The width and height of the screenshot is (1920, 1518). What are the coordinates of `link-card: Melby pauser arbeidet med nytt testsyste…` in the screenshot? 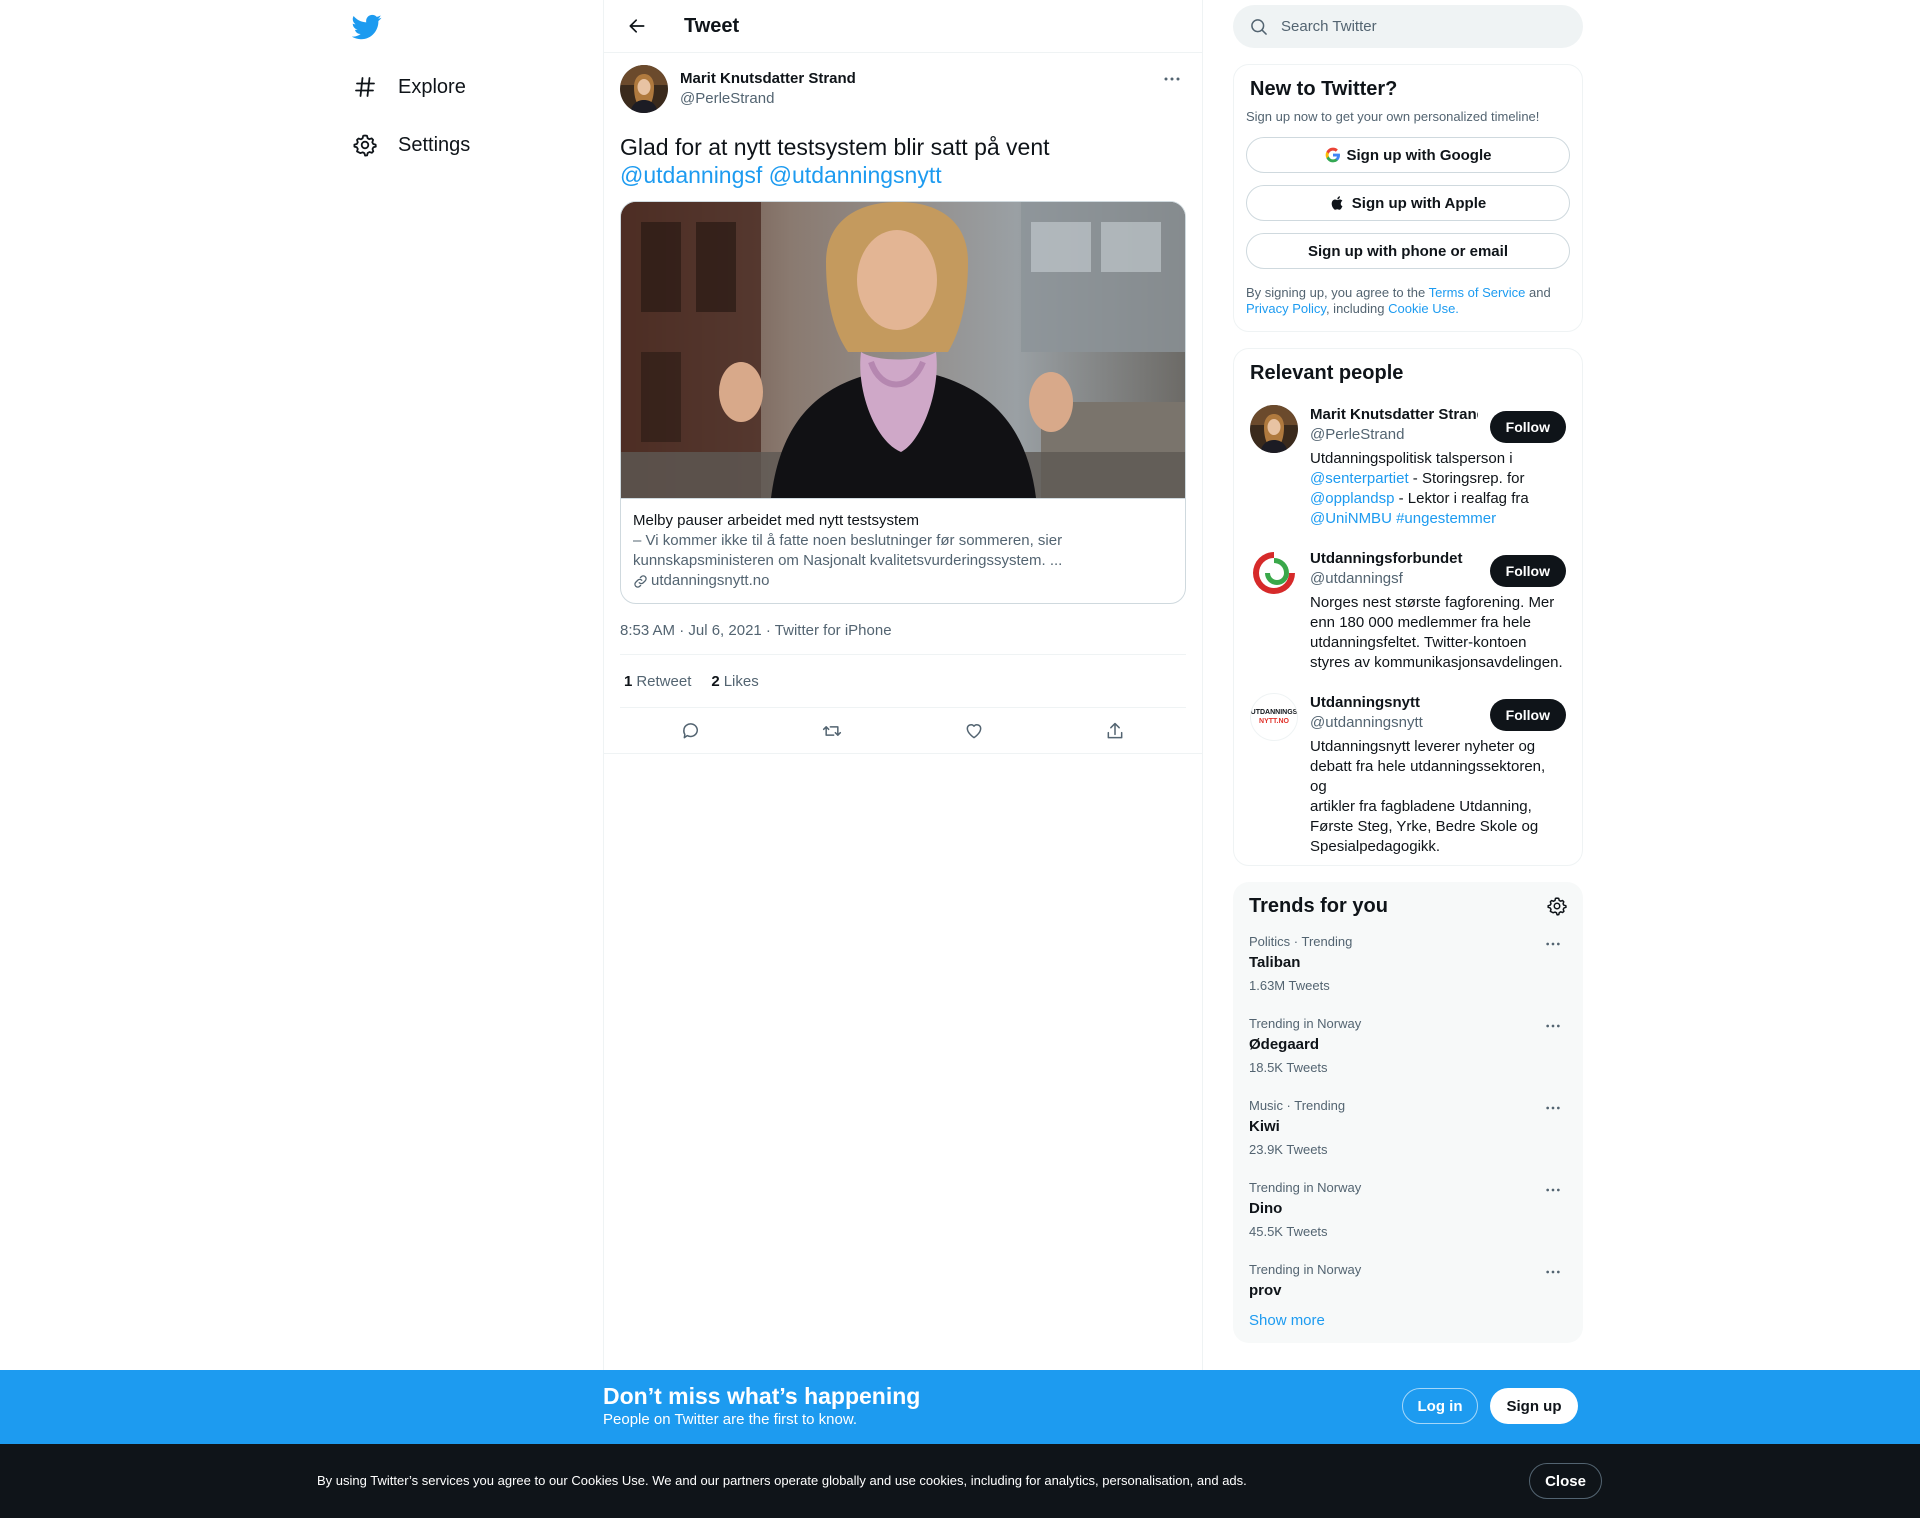 It's located at (903, 402).